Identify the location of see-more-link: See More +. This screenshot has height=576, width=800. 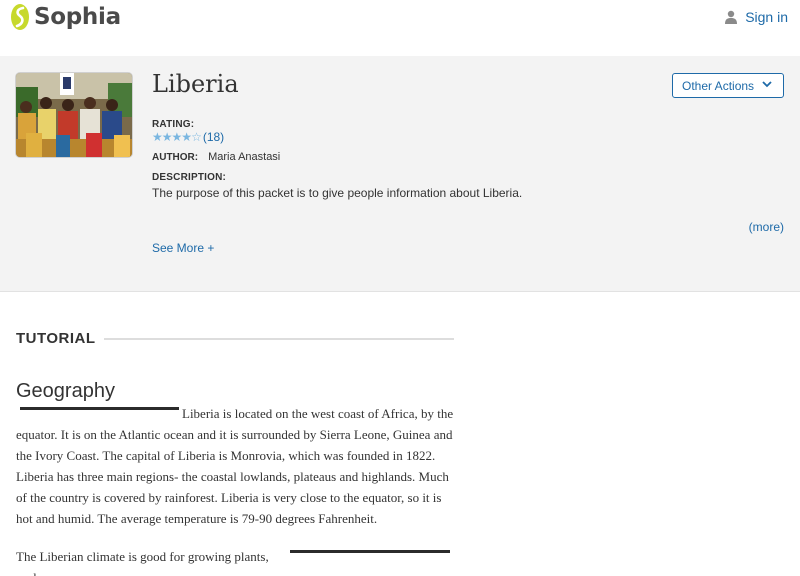
(183, 248).